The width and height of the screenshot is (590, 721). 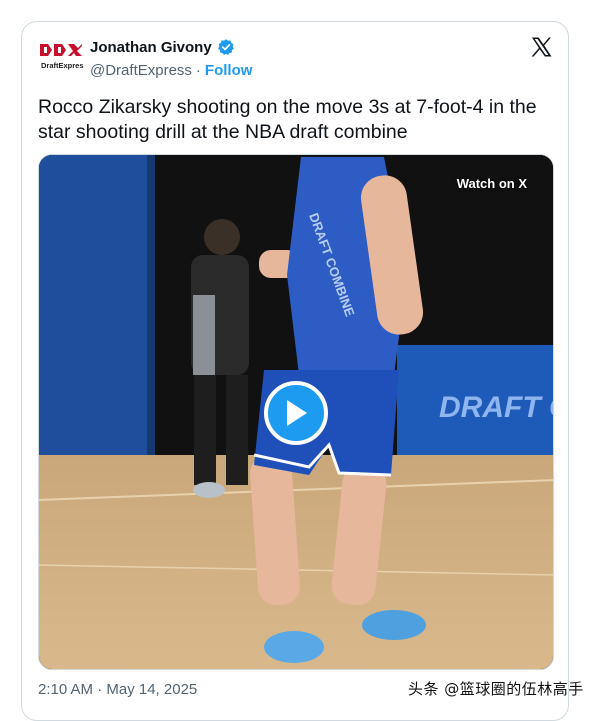 What do you see at coordinates (229, 70) in the screenshot?
I see `follow-button: Follow` at bounding box center [229, 70].